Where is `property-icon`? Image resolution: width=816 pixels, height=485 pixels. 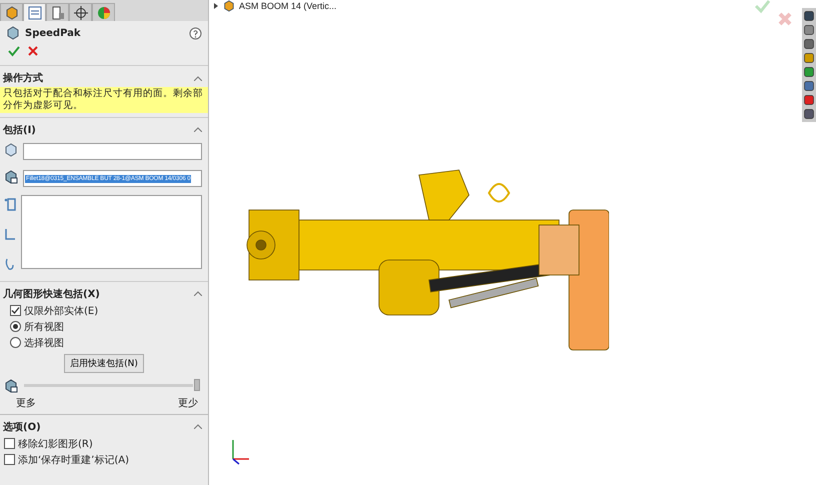
property-icon is located at coordinates (35, 13).